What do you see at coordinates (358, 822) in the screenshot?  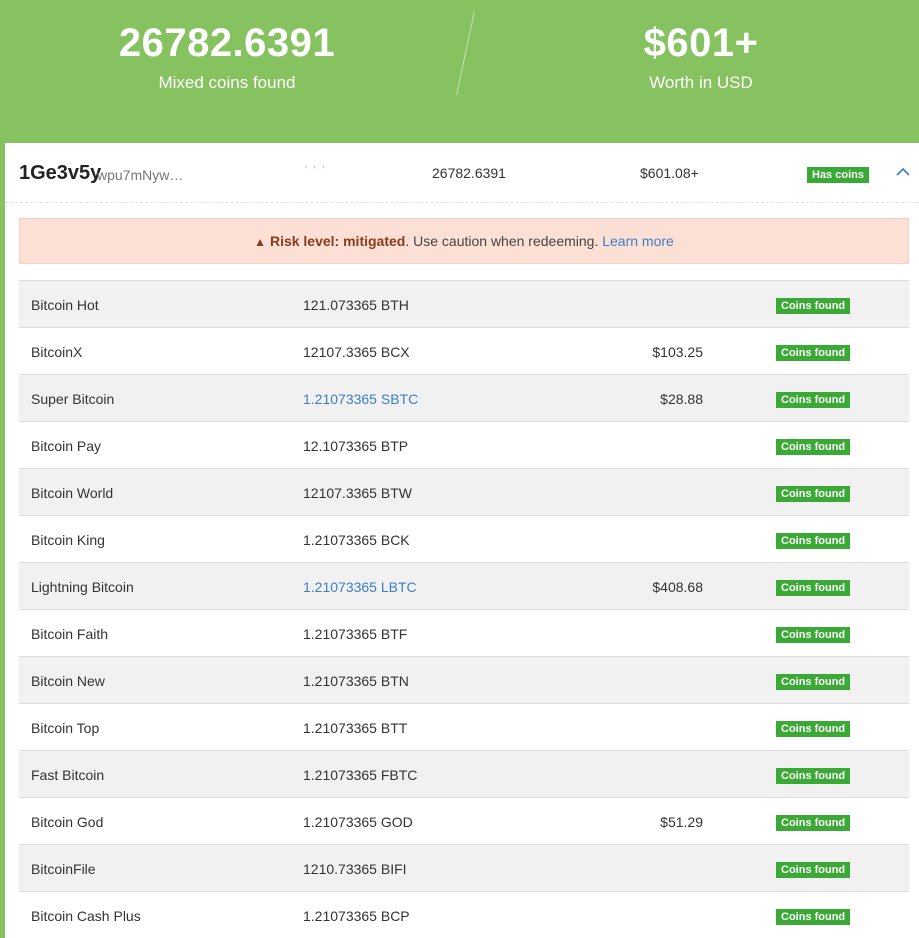 I see `coin-amount: 1.21073365 GOD` at bounding box center [358, 822].